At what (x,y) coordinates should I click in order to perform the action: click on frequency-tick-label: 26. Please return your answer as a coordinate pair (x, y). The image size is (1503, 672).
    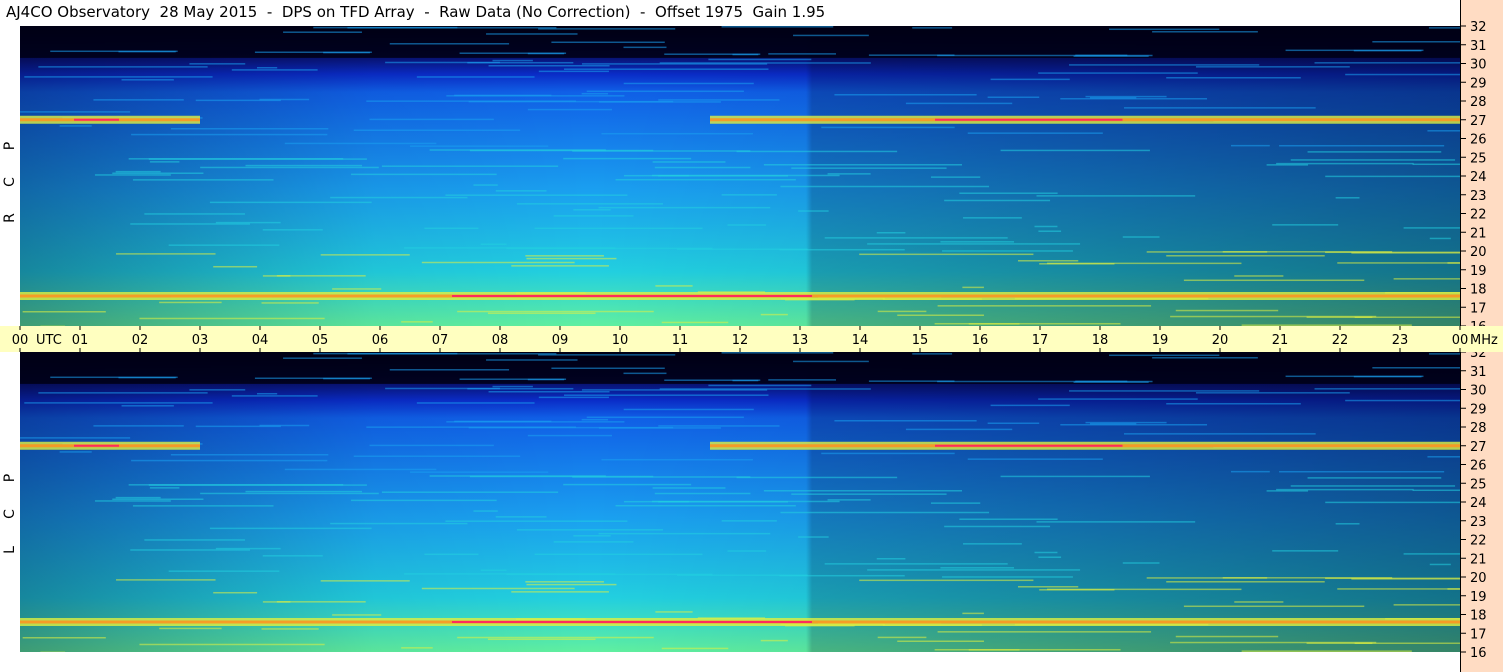
    Looking at the image, I should click on (1478, 140).